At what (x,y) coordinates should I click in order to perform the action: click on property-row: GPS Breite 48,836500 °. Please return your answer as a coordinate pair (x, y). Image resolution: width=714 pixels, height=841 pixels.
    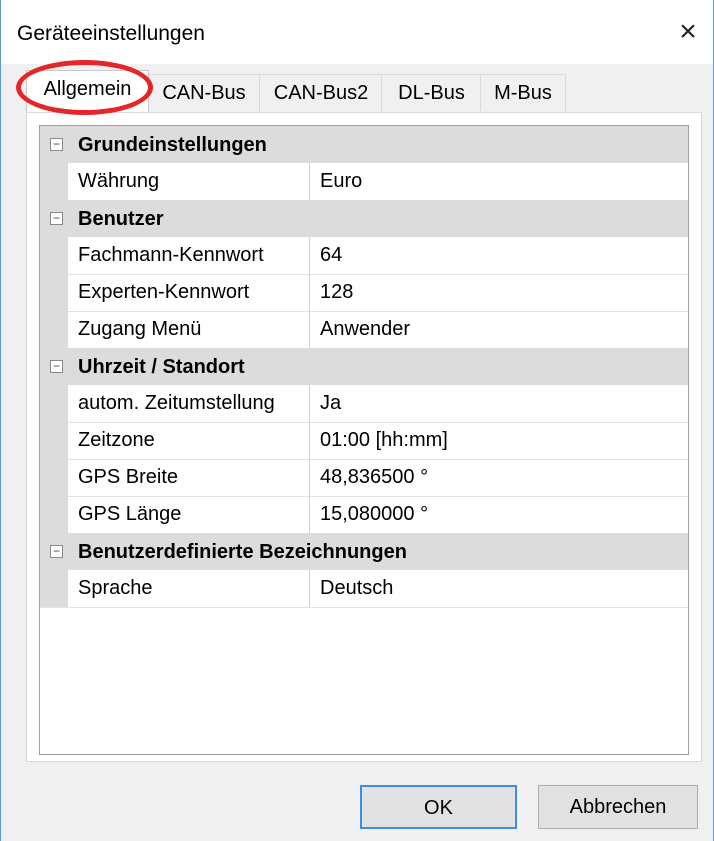
    Looking at the image, I should click on (364, 478).